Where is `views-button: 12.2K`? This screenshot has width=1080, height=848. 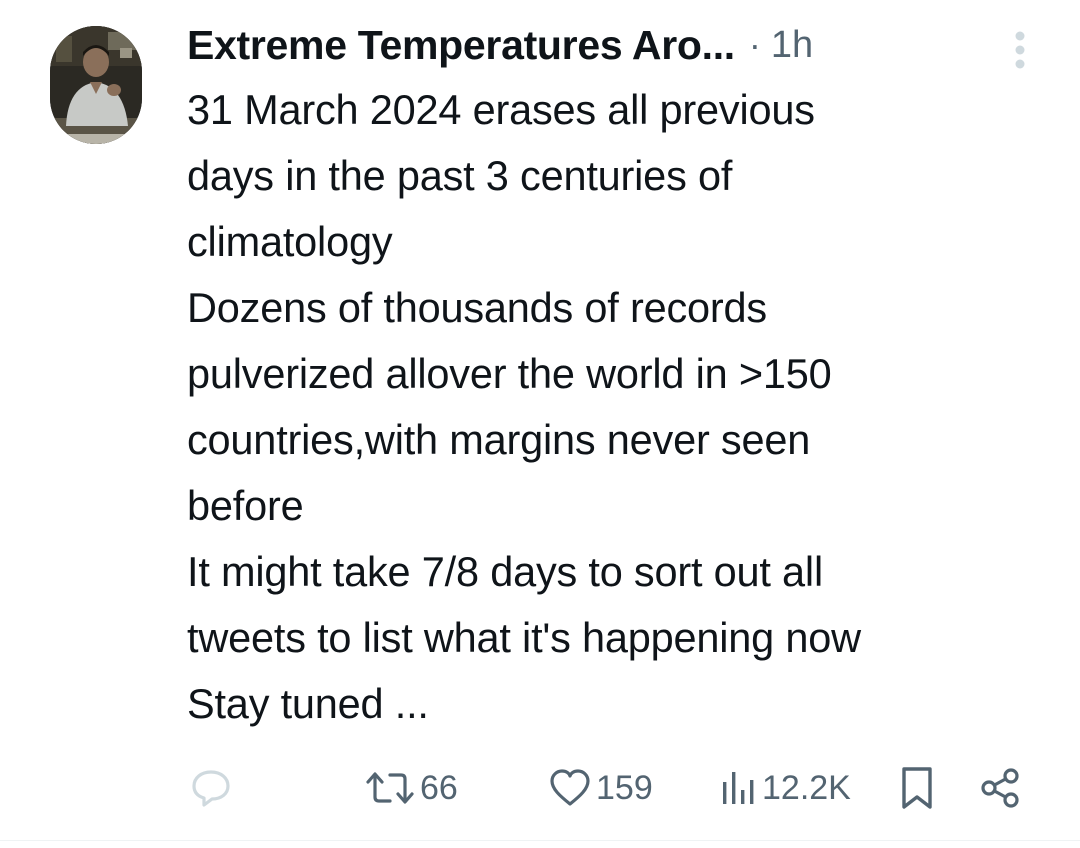
views-button: 12.2K is located at coordinates (784, 788).